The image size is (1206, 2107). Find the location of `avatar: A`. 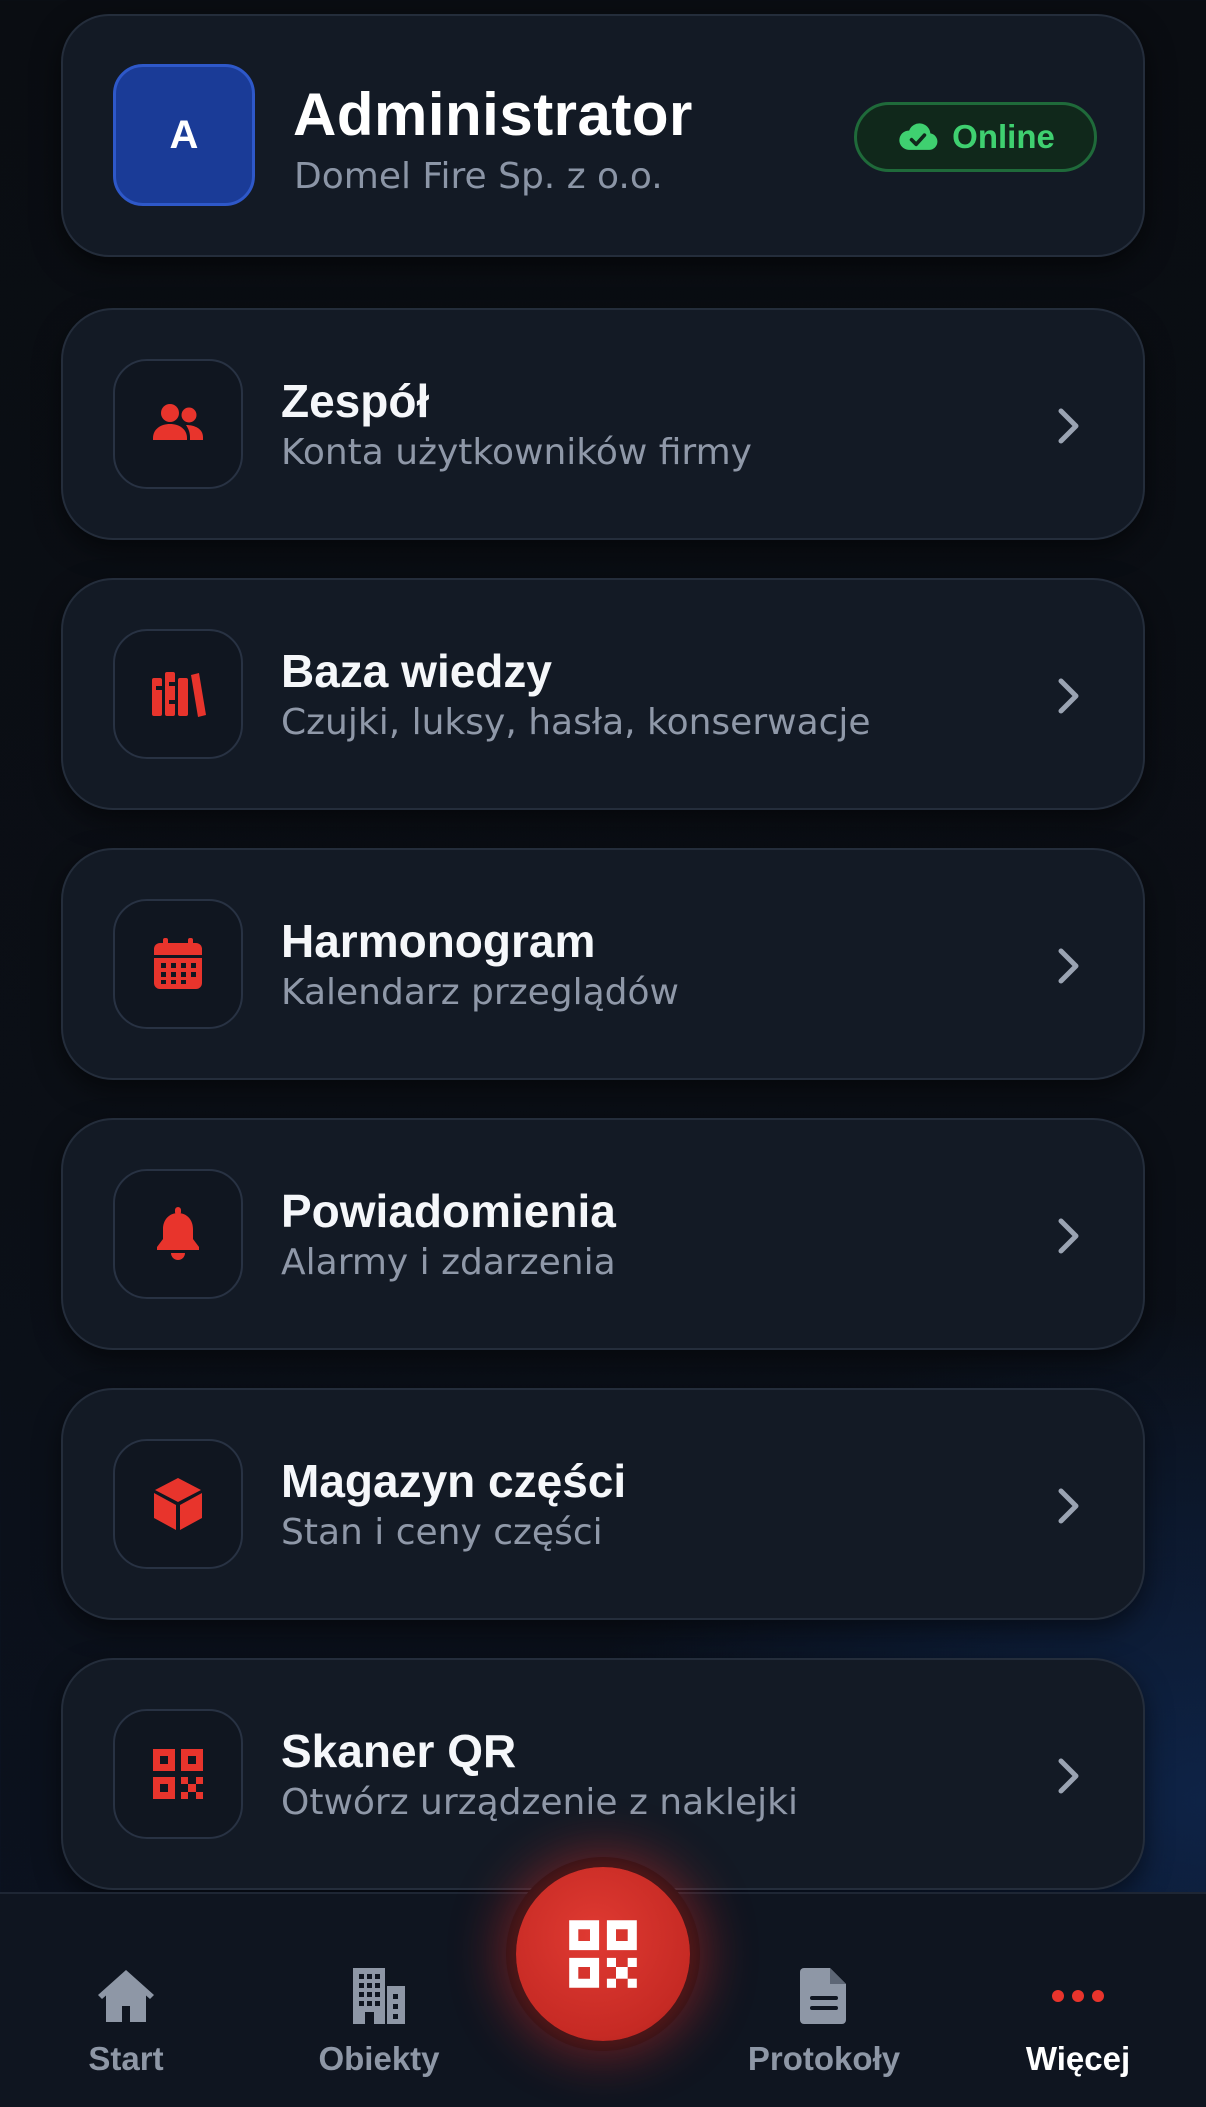

avatar: A is located at coordinates (184, 135).